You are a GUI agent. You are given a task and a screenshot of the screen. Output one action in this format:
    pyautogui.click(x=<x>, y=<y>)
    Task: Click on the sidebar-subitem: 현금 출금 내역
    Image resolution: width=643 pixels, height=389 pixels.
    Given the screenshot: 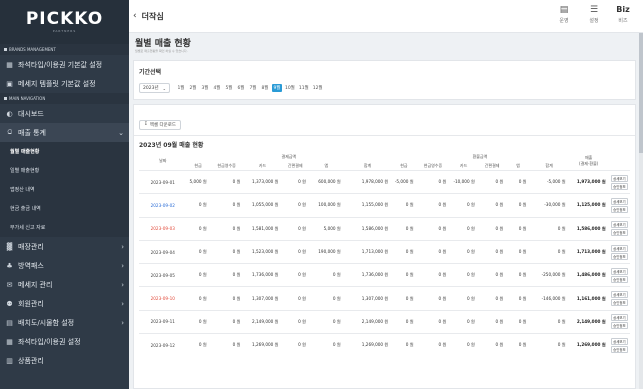 What is the action you would take?
    pyautogui.click(x=64, y=208)
    